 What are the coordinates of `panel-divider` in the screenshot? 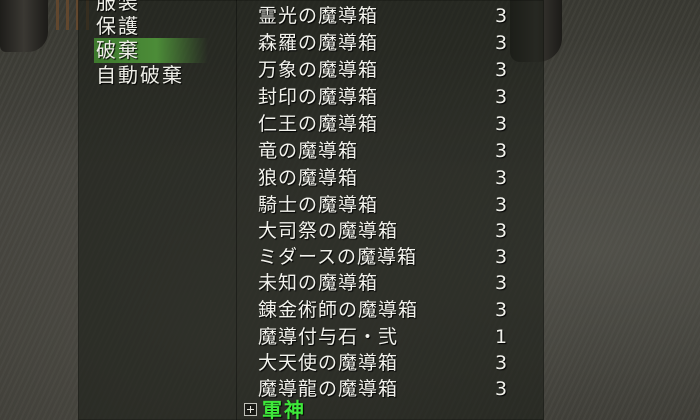 It's located at (236, 210).